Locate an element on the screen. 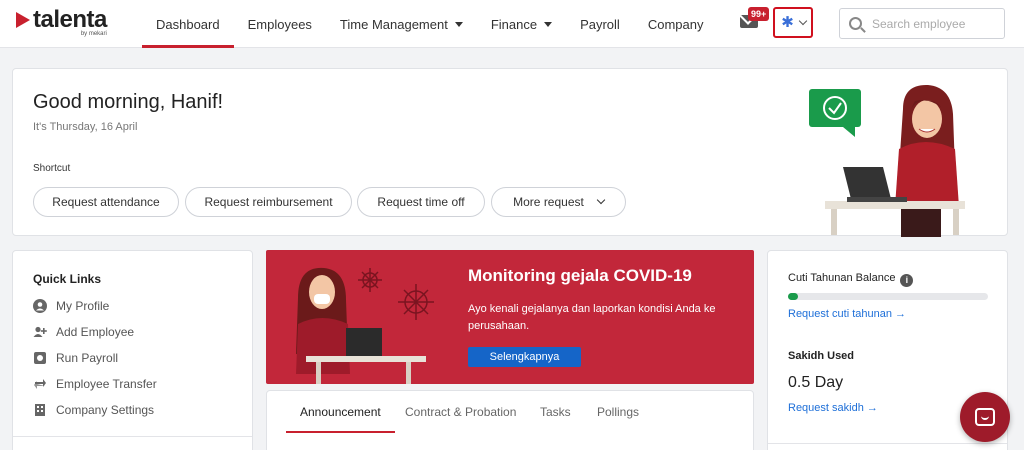  chat-support-button is located at coordinates (985, 417).